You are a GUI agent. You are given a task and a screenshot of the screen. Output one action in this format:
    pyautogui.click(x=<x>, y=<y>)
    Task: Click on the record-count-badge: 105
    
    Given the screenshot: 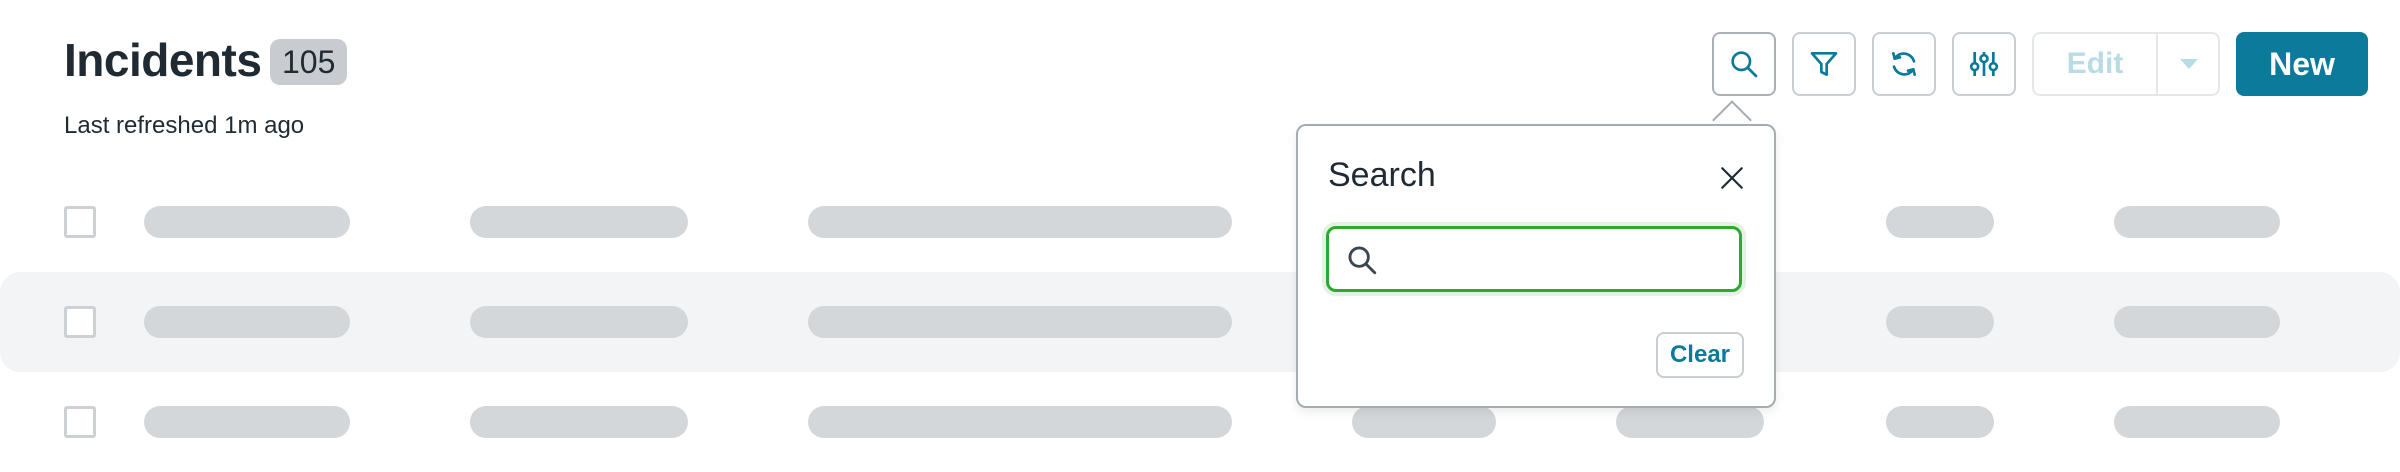 What is the action you would take?
    pyautogui.click(x=309, y=62)
    